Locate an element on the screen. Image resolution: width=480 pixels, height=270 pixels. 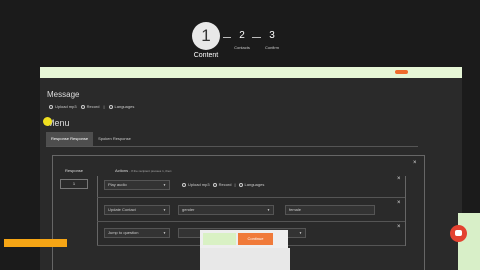
table-top-border is located at coordinates (238, 155).